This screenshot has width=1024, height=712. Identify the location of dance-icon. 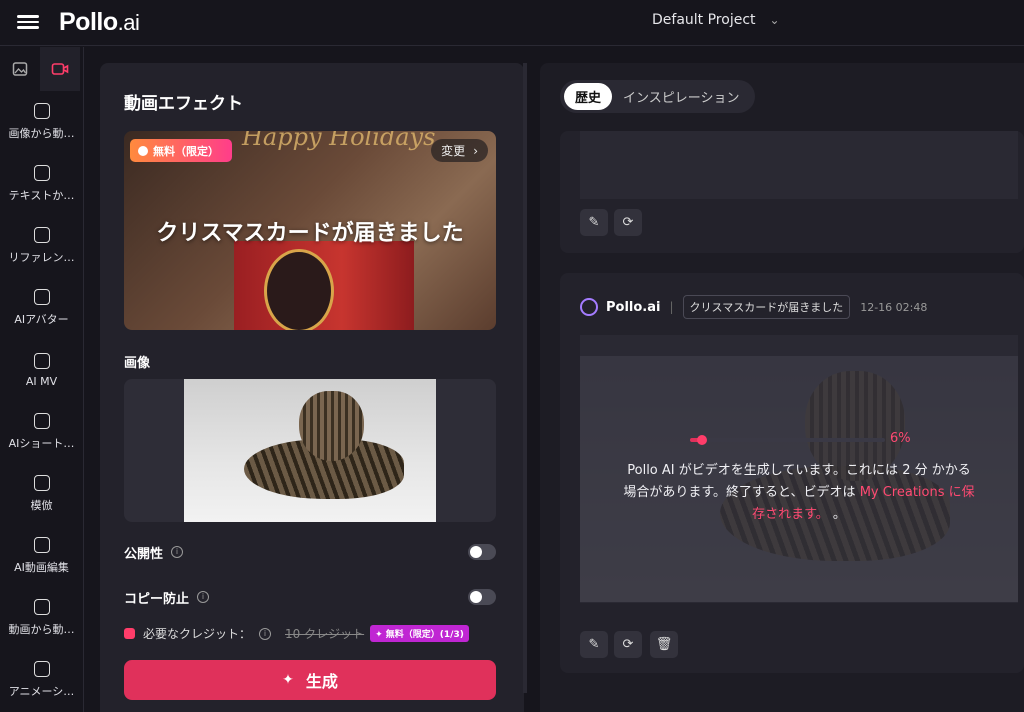
(41, 483).